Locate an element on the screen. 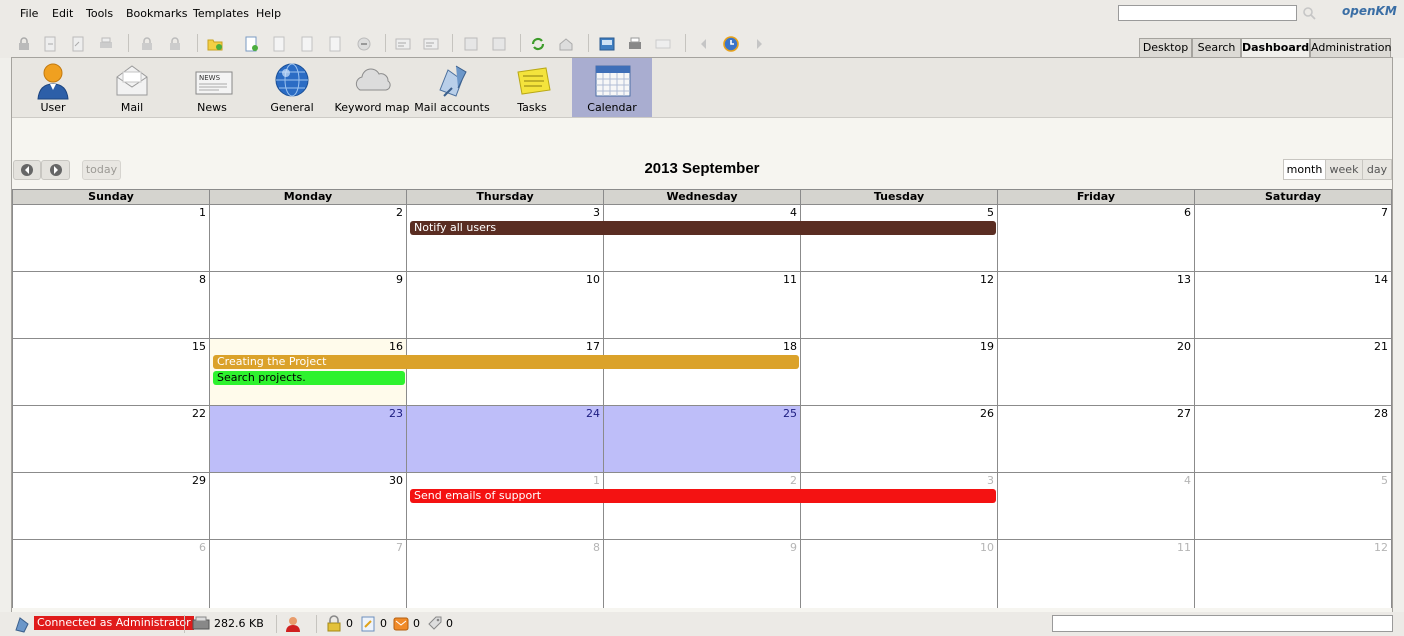 This screenshot has width=1404, height=636. new-document-icon is located at coordinates (251, 44).